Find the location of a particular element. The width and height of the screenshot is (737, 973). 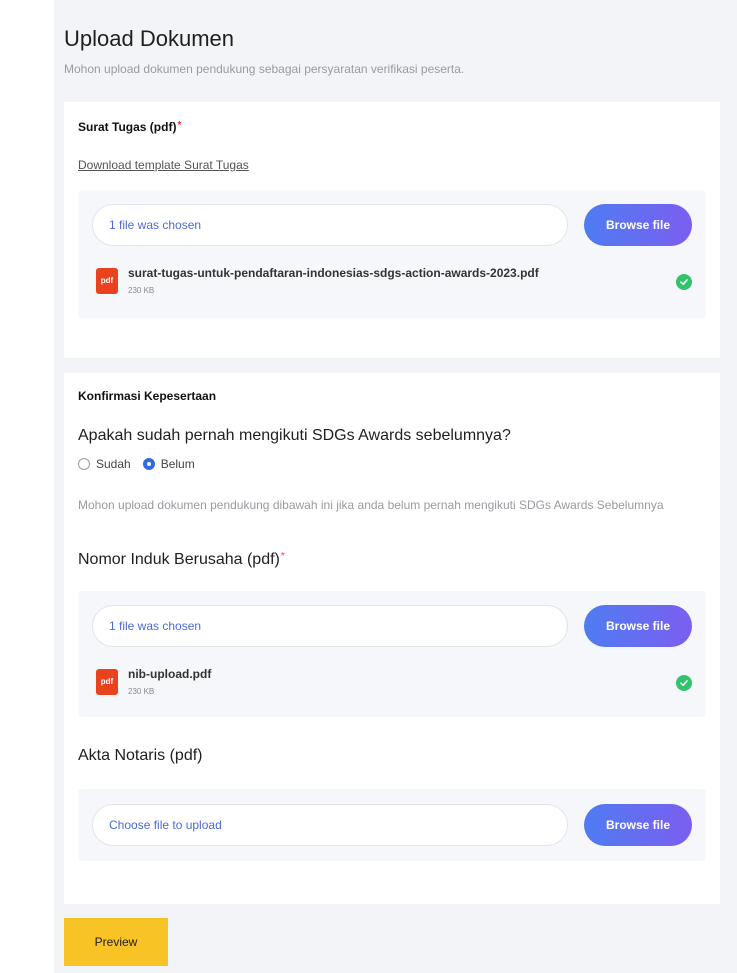

nib-file-input: 1 file was chosen is located at coordinates (330, 626).